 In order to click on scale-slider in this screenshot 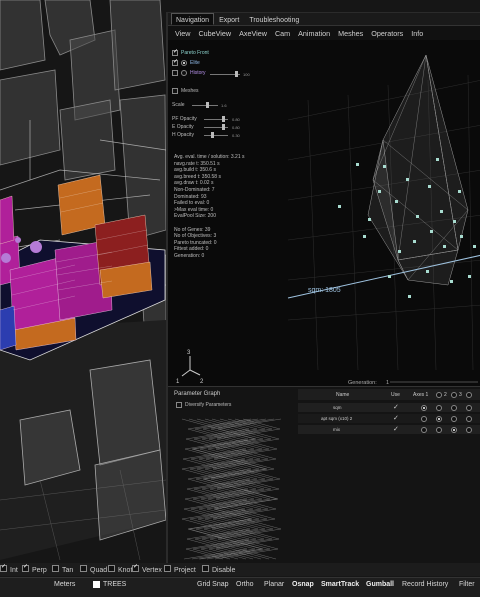, I will do `click(205, 105)`.